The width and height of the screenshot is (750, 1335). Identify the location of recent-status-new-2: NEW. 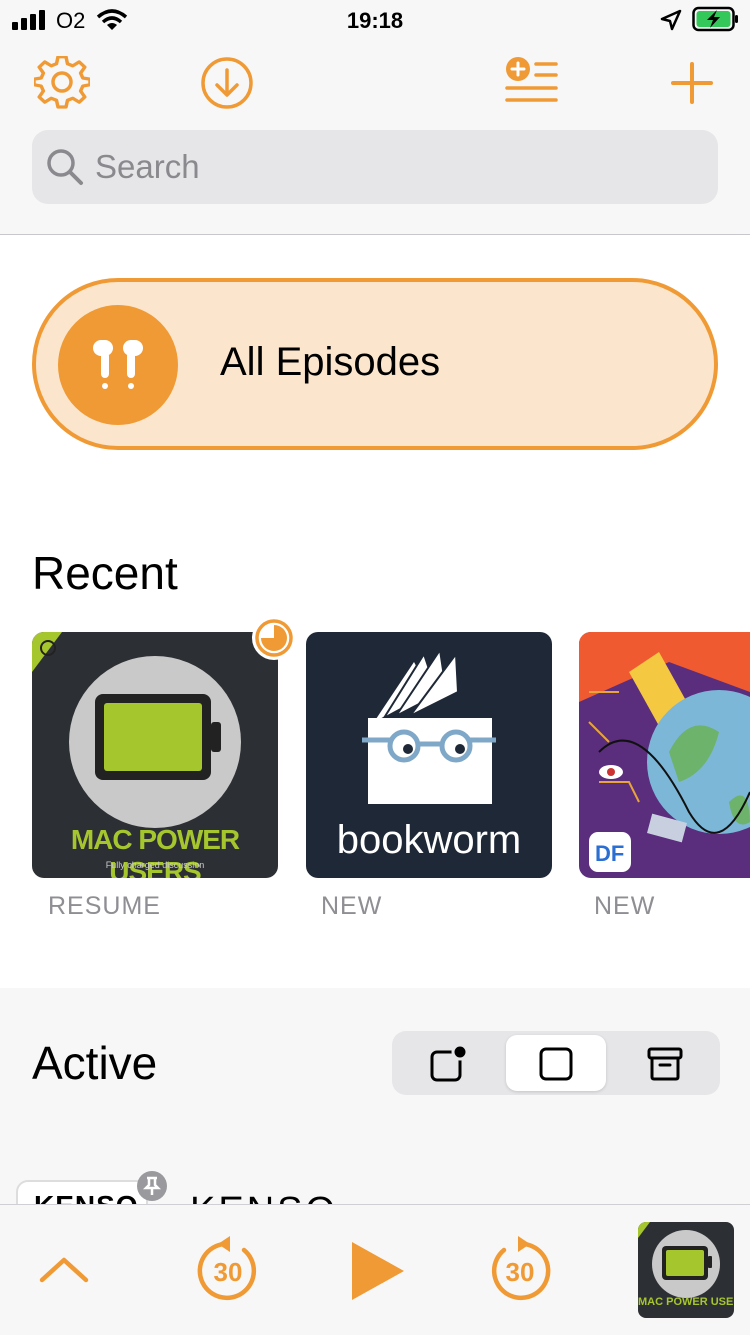
(625, 906).